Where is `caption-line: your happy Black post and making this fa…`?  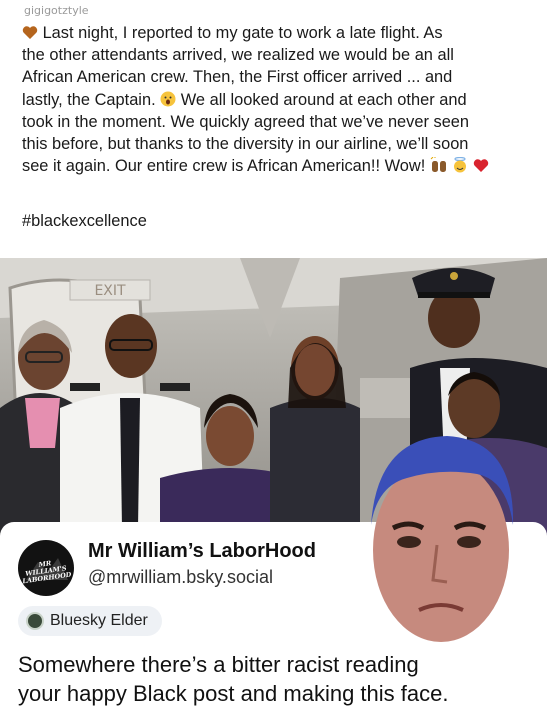
caption-line: your happy Black post and making this fa… is located at coordinates (233, 693).